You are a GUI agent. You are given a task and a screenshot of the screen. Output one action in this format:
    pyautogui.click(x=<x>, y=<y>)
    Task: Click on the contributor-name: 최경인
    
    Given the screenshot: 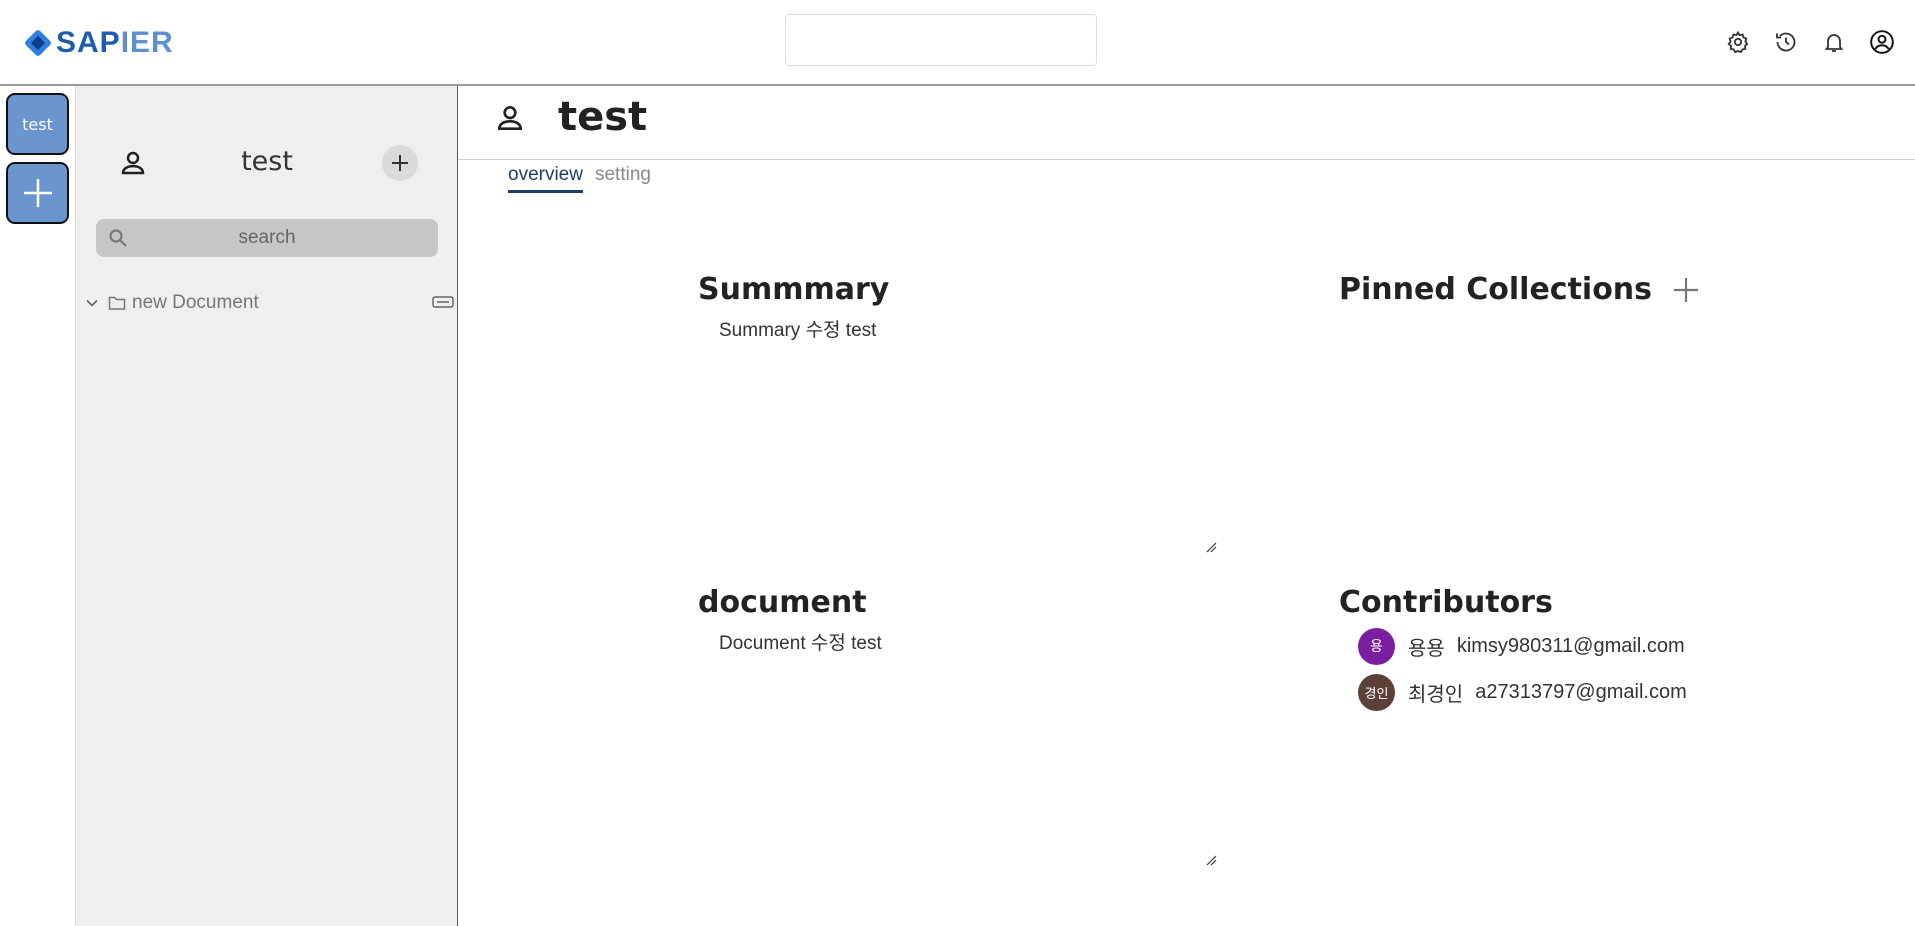 What is the action you would take?
    pyautogui.click(x=1436, y=693)
    